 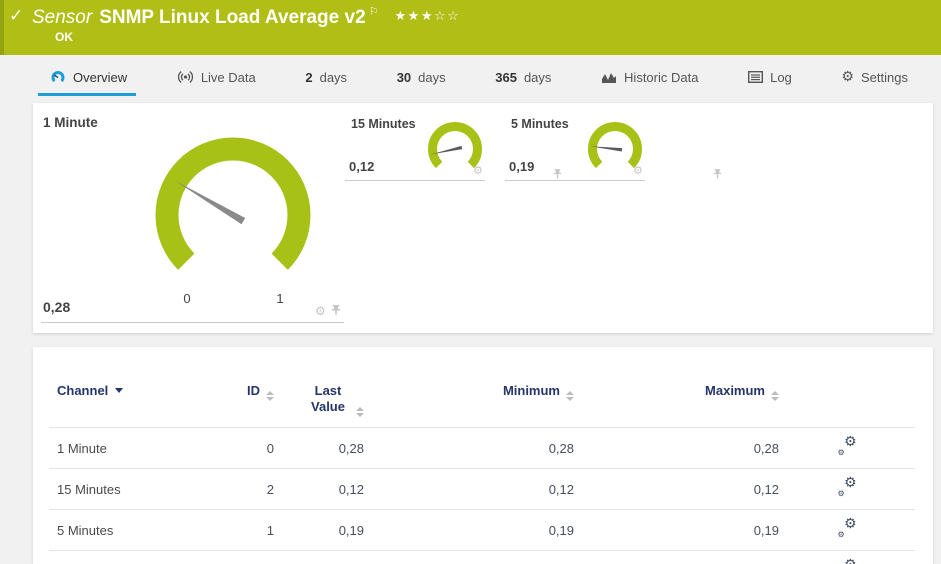 I want to click on last-value-cell, so click(x=319, y=557).